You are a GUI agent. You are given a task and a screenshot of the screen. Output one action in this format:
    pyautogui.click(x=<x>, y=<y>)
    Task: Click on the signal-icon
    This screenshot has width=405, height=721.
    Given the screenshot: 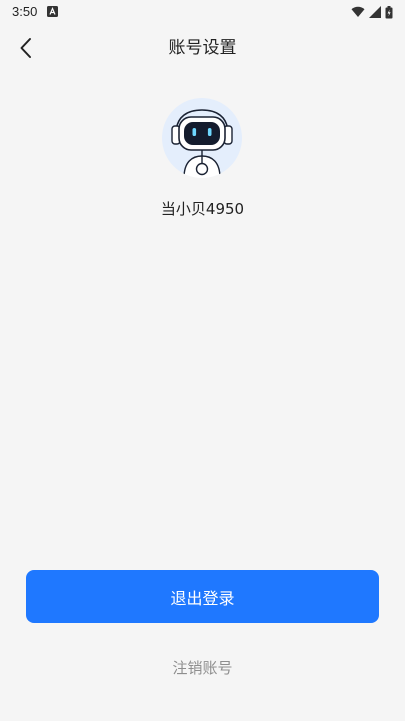 What is the action you would take?
    pyautogui.click(x=375, y=12)
    